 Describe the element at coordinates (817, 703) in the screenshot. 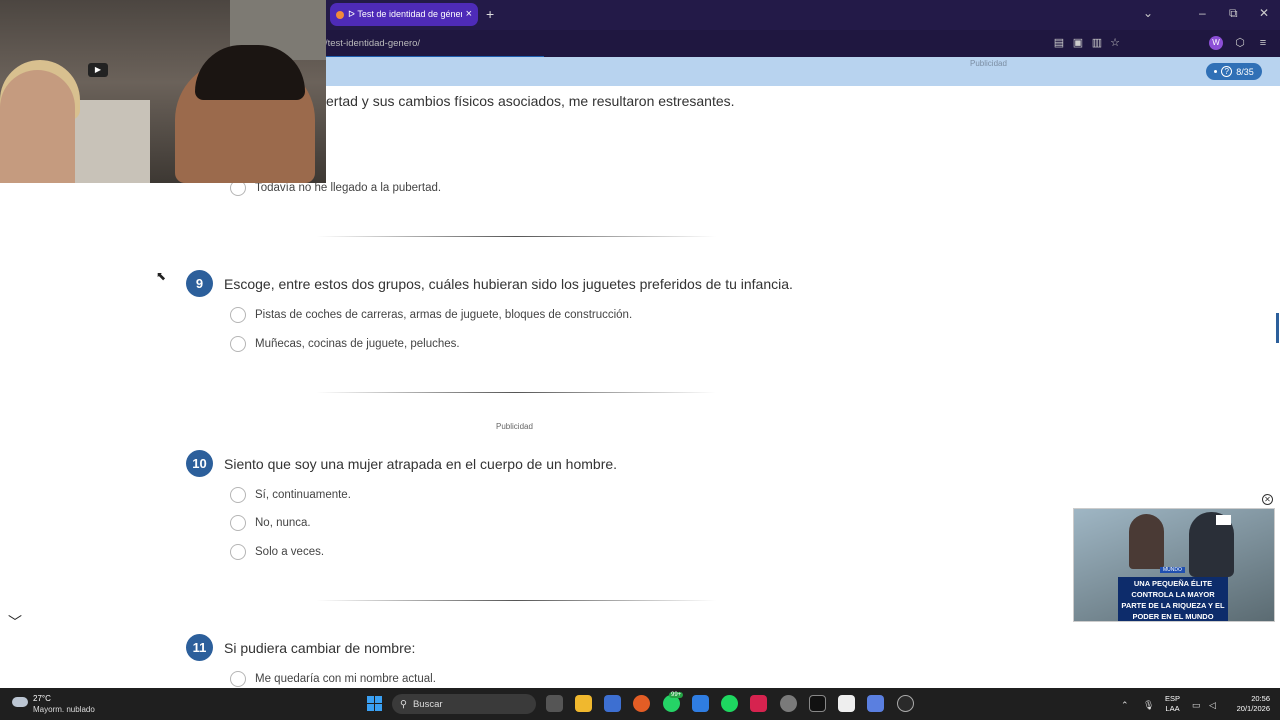

I see `app-icon` at that location.